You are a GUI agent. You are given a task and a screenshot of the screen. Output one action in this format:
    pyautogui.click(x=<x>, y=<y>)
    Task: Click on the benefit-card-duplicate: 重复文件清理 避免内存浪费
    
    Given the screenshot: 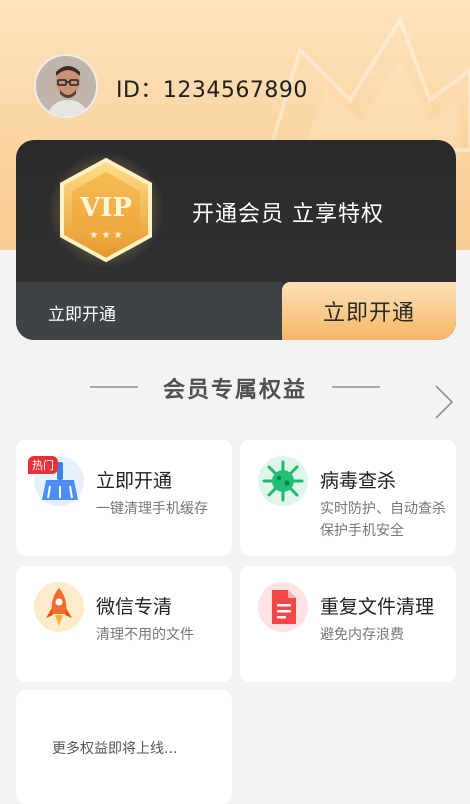 What is the action you would take?
    pyautogui.click(x=348, y=624)
    